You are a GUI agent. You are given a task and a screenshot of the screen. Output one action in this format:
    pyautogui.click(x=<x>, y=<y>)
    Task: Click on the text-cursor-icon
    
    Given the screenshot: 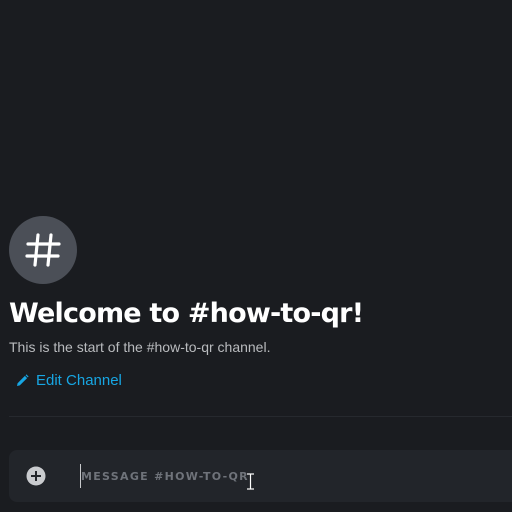 What is the action you would take?
    pyautogui.click(x=250, y=481)
    